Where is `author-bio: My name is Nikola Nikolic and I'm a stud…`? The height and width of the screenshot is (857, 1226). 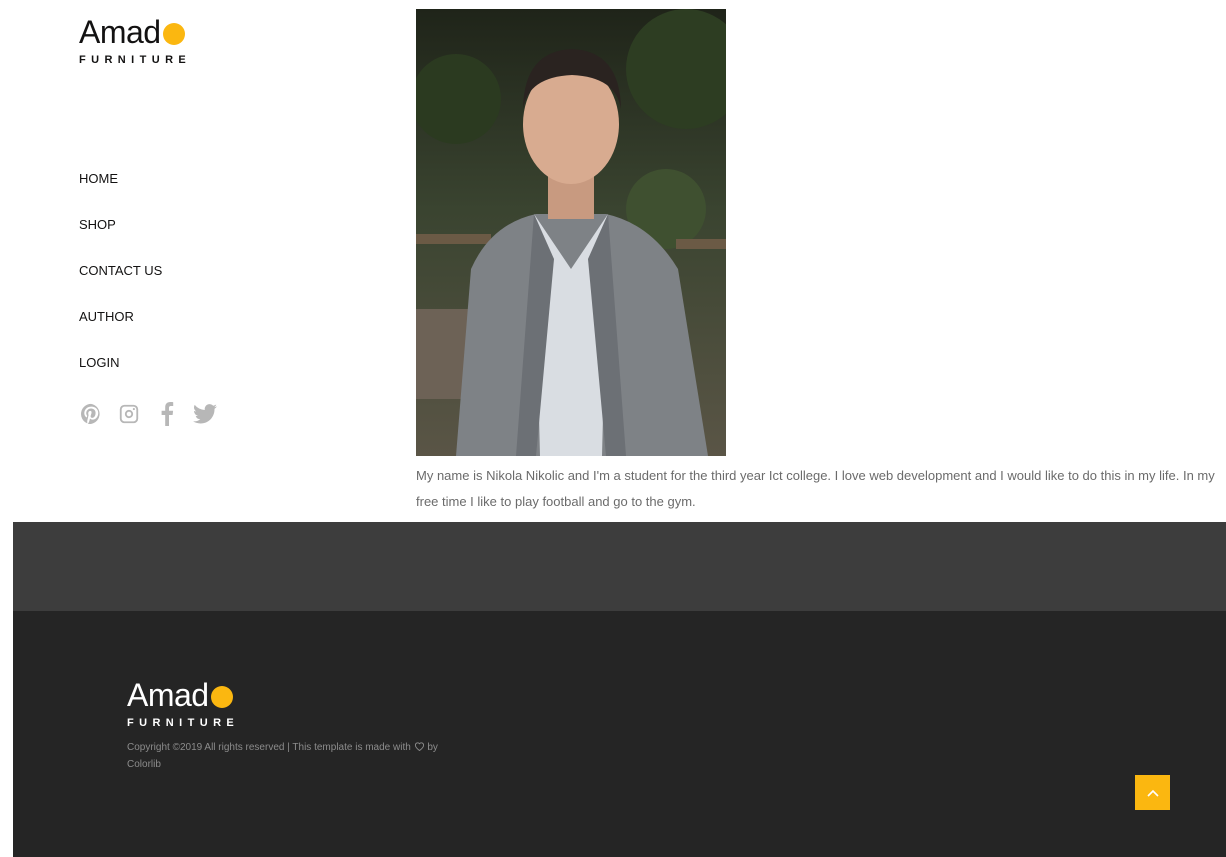
author-bio: My name is Nikola Nikolic and I'm a stud… is located at coordinates (815, 488).